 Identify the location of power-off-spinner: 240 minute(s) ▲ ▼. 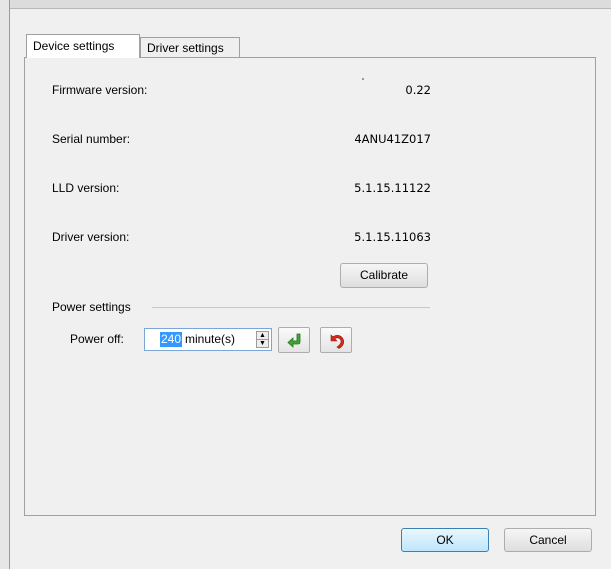
(208, 339).